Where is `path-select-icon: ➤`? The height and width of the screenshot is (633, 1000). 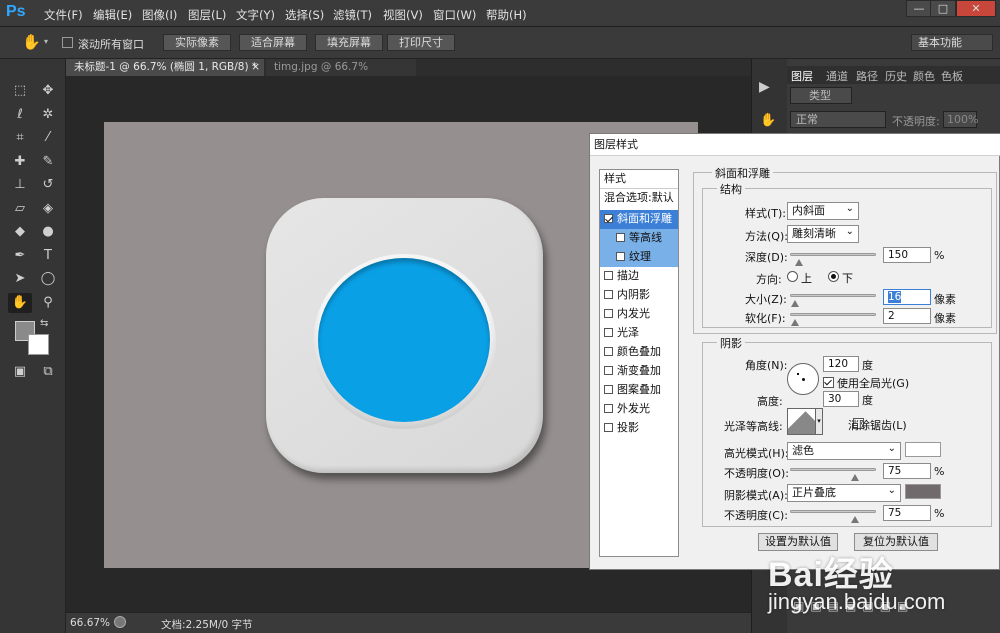 path-select-icon: ➤ is located at coordinates (20, 279).